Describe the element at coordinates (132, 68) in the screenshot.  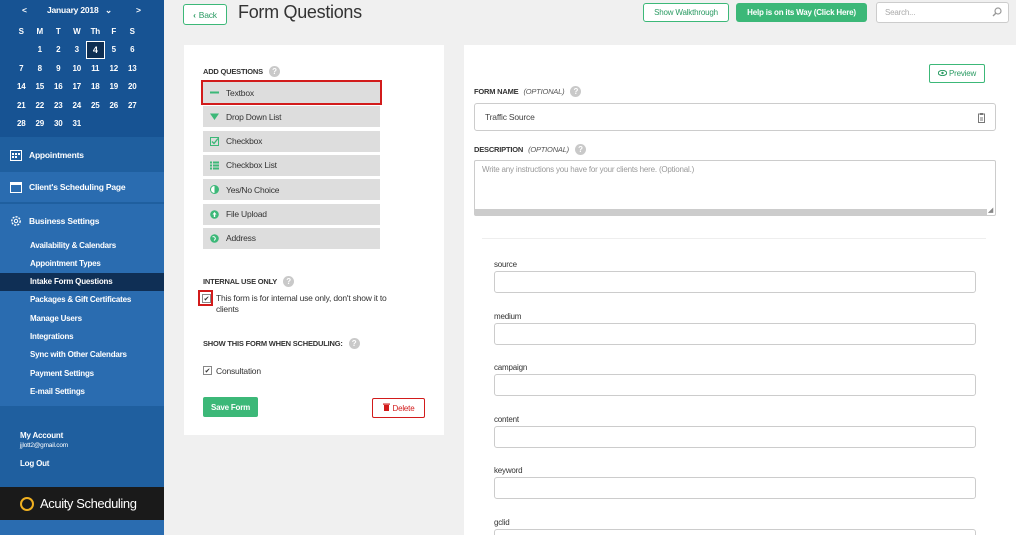
I see `calendar-day: 13` at that location.